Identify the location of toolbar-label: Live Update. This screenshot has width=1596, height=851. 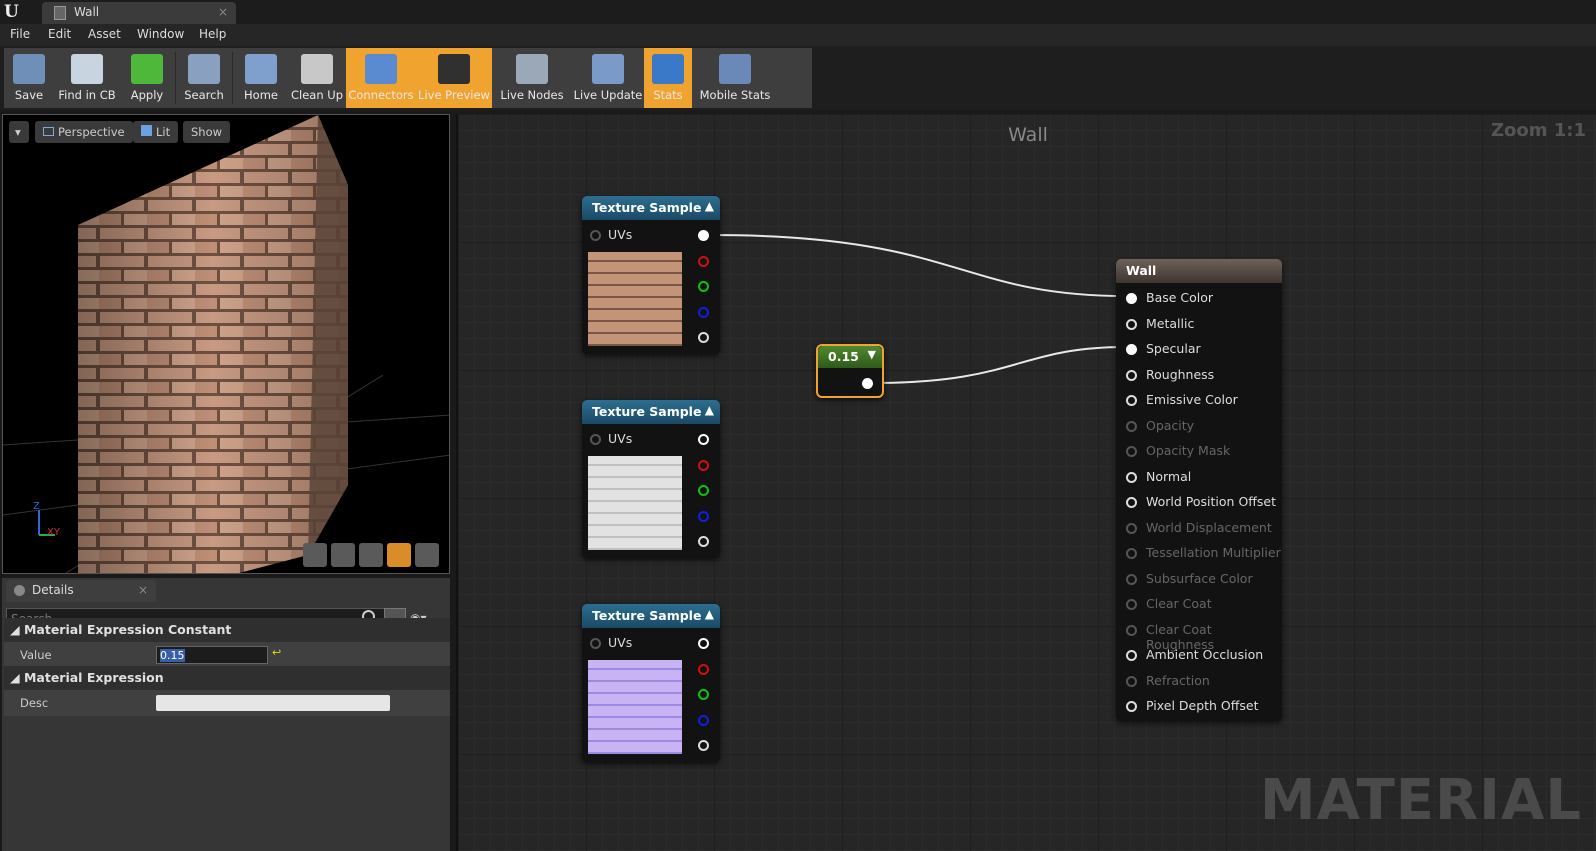
(608, 95).